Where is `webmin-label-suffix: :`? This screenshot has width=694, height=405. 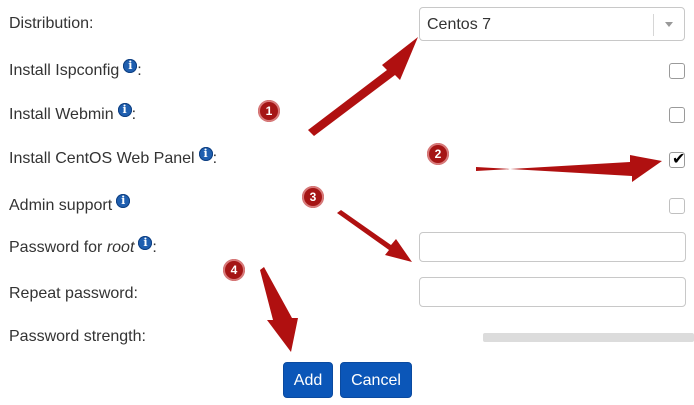
webmin-label-suffix: : is located at coordinates (134, 114).